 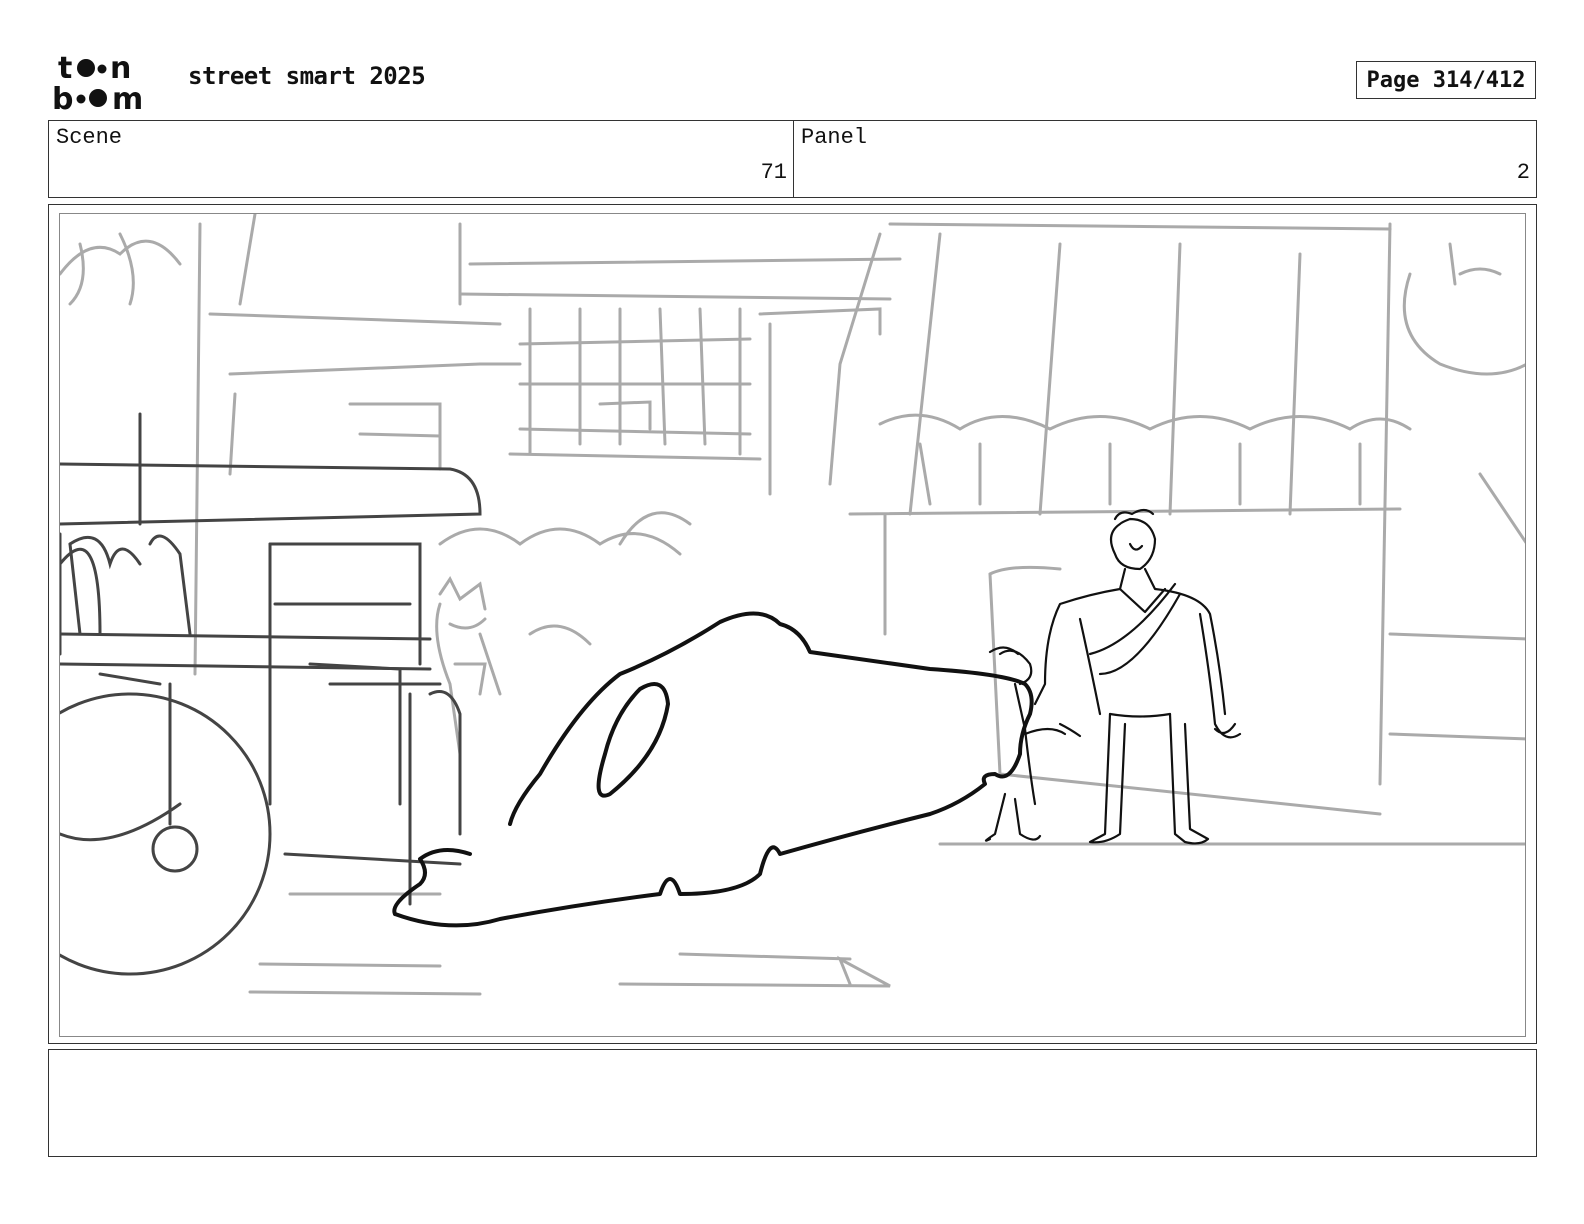 I want to click on svg-text: n, so click(x=120, y=68).